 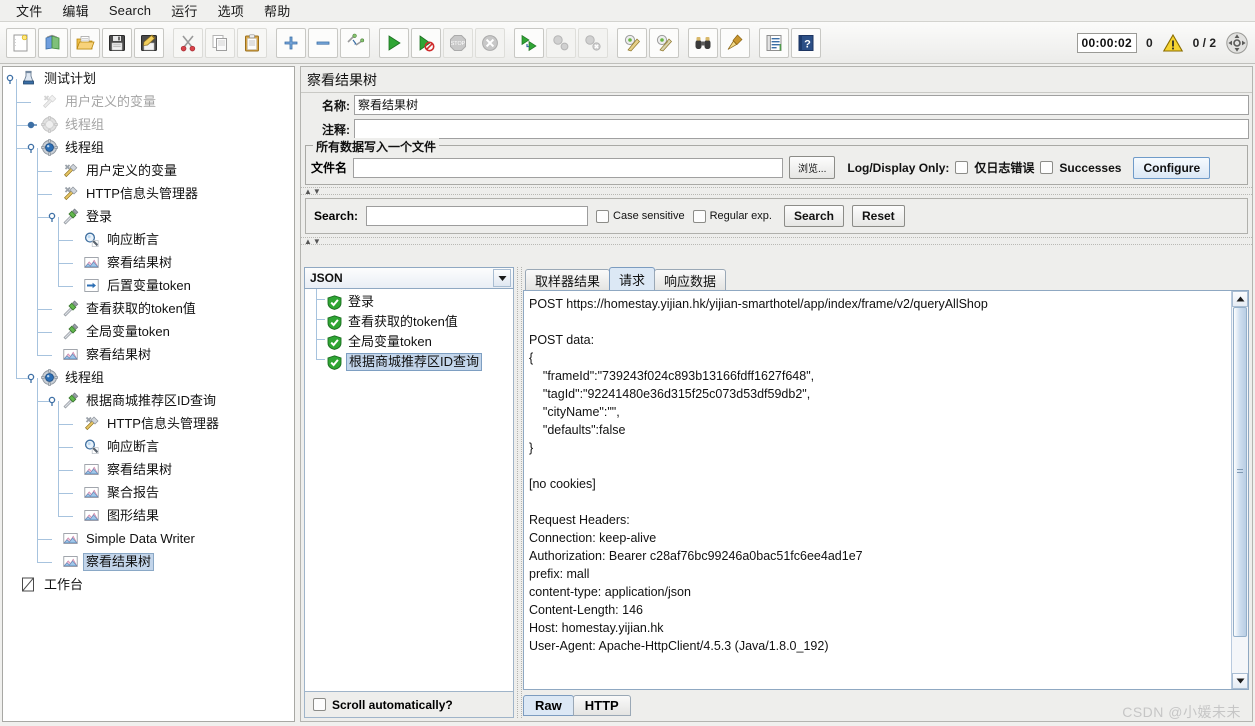 I want to click on search-button: Search, so click(x=813, y=216).